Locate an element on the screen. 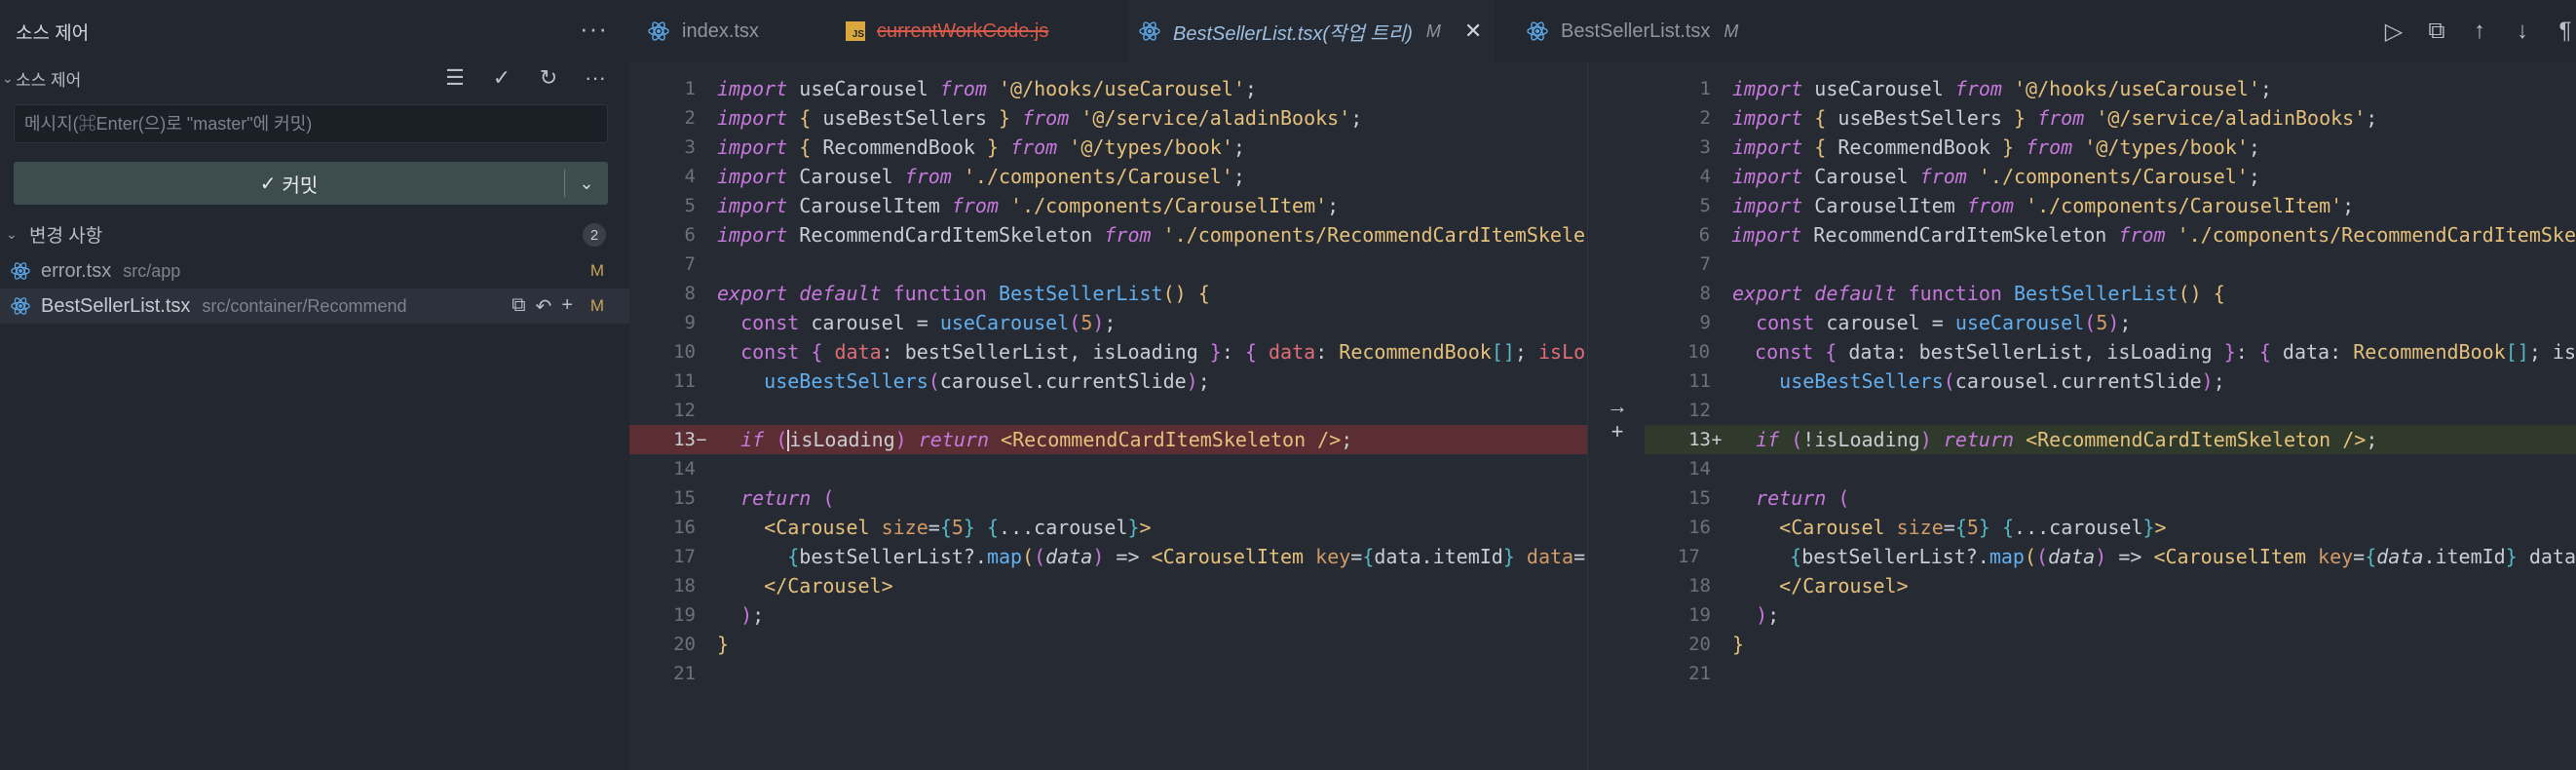 The height and width of the screenshot is (770, 2576). line-number: 15 is located at coordinates (1699, 498).